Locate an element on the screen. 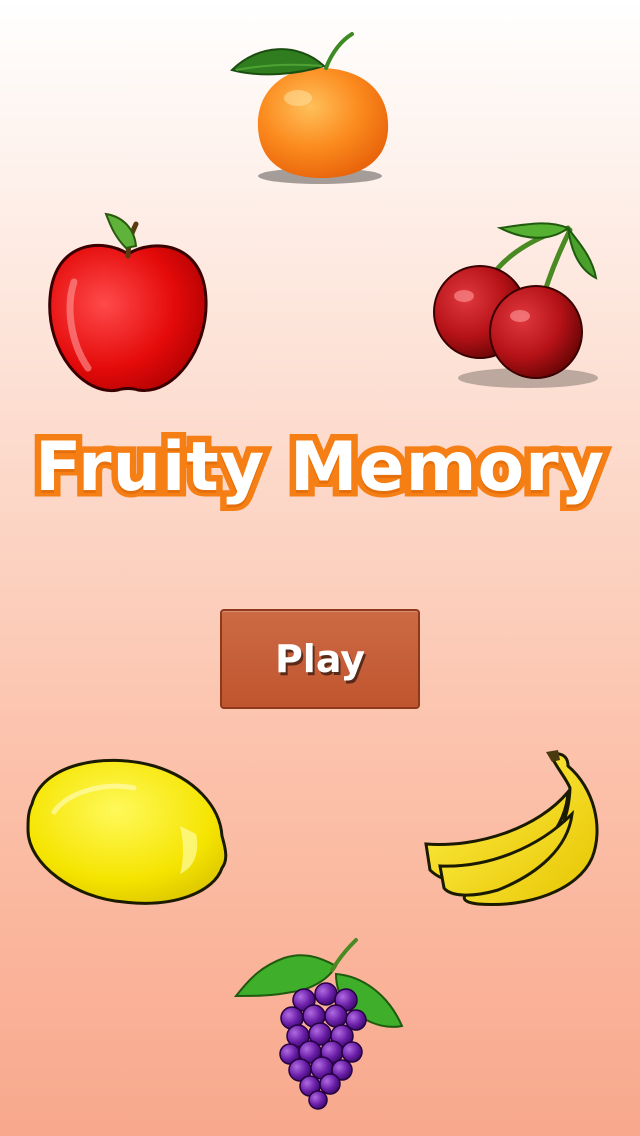  play-button: Play is located at coordinates (320, 659).